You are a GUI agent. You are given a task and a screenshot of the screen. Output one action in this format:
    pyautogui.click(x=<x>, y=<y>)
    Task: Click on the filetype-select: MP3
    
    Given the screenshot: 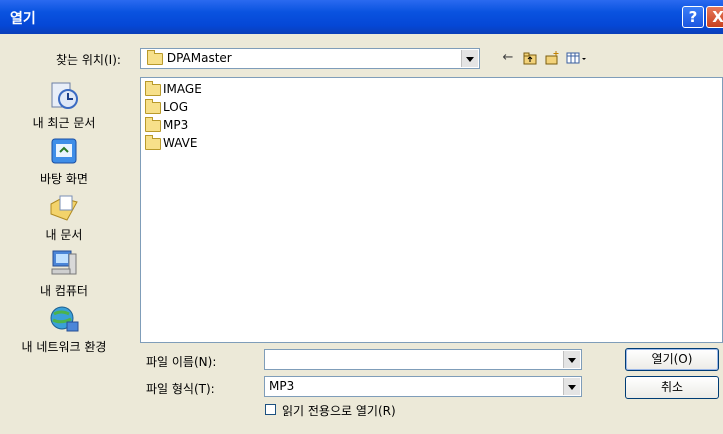 What is the action you would take?
    pyautogui.click(x=423, y=386)
    